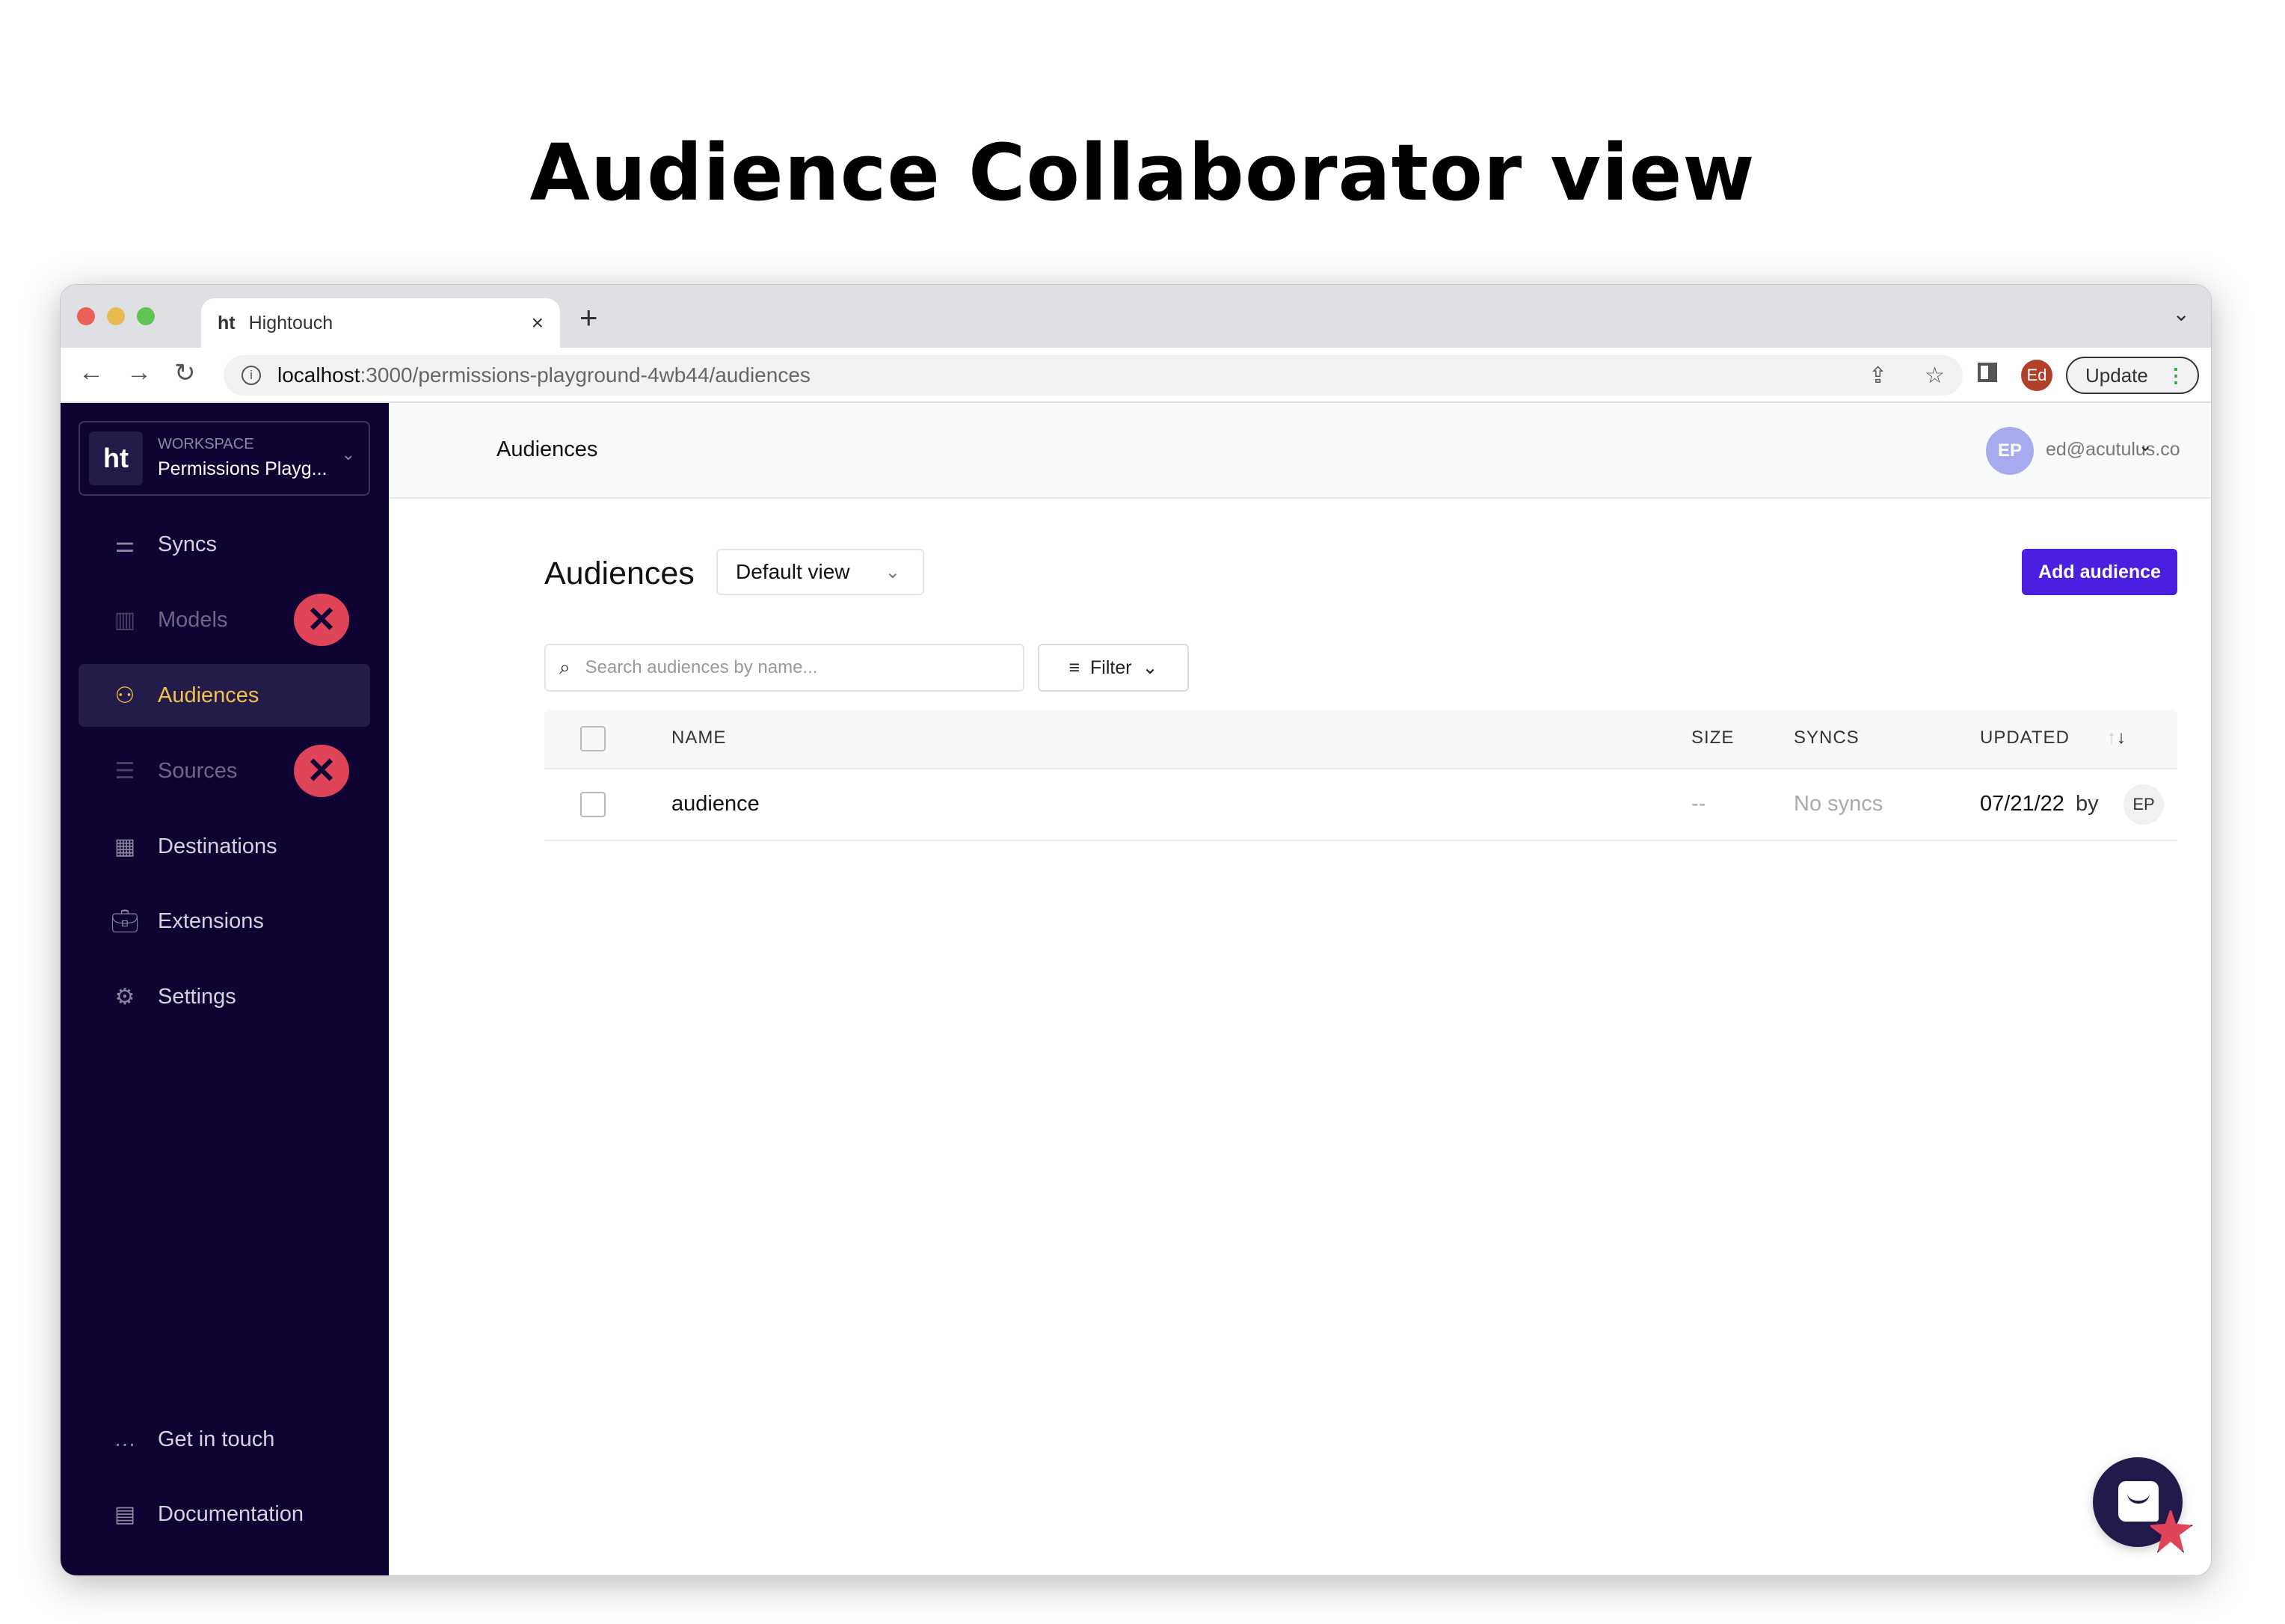  What do you see at coordinates (2022, 804) in the screenshot?
I see `audience-updated: 07/21/22` at bounding box center [2022, 804].